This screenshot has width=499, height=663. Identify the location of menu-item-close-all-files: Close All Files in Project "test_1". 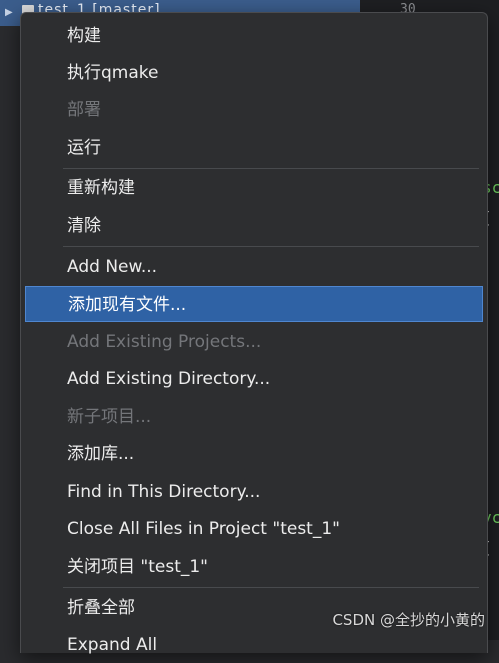
(254, 529).